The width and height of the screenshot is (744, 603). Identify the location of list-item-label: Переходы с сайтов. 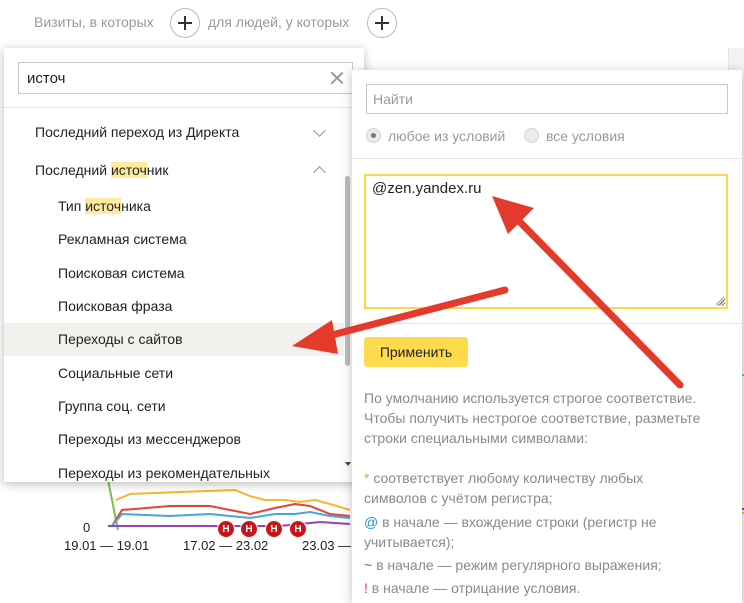
(120, 339).